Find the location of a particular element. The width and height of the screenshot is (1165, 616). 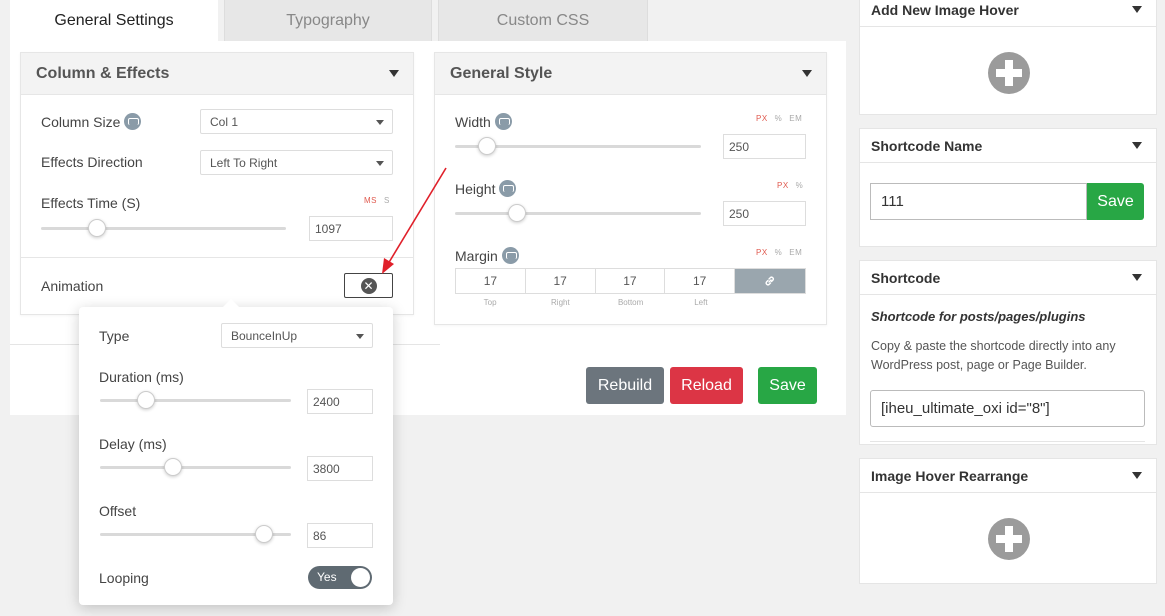

animation-type-select: BounceInUp is located at coordinates (297, 335).